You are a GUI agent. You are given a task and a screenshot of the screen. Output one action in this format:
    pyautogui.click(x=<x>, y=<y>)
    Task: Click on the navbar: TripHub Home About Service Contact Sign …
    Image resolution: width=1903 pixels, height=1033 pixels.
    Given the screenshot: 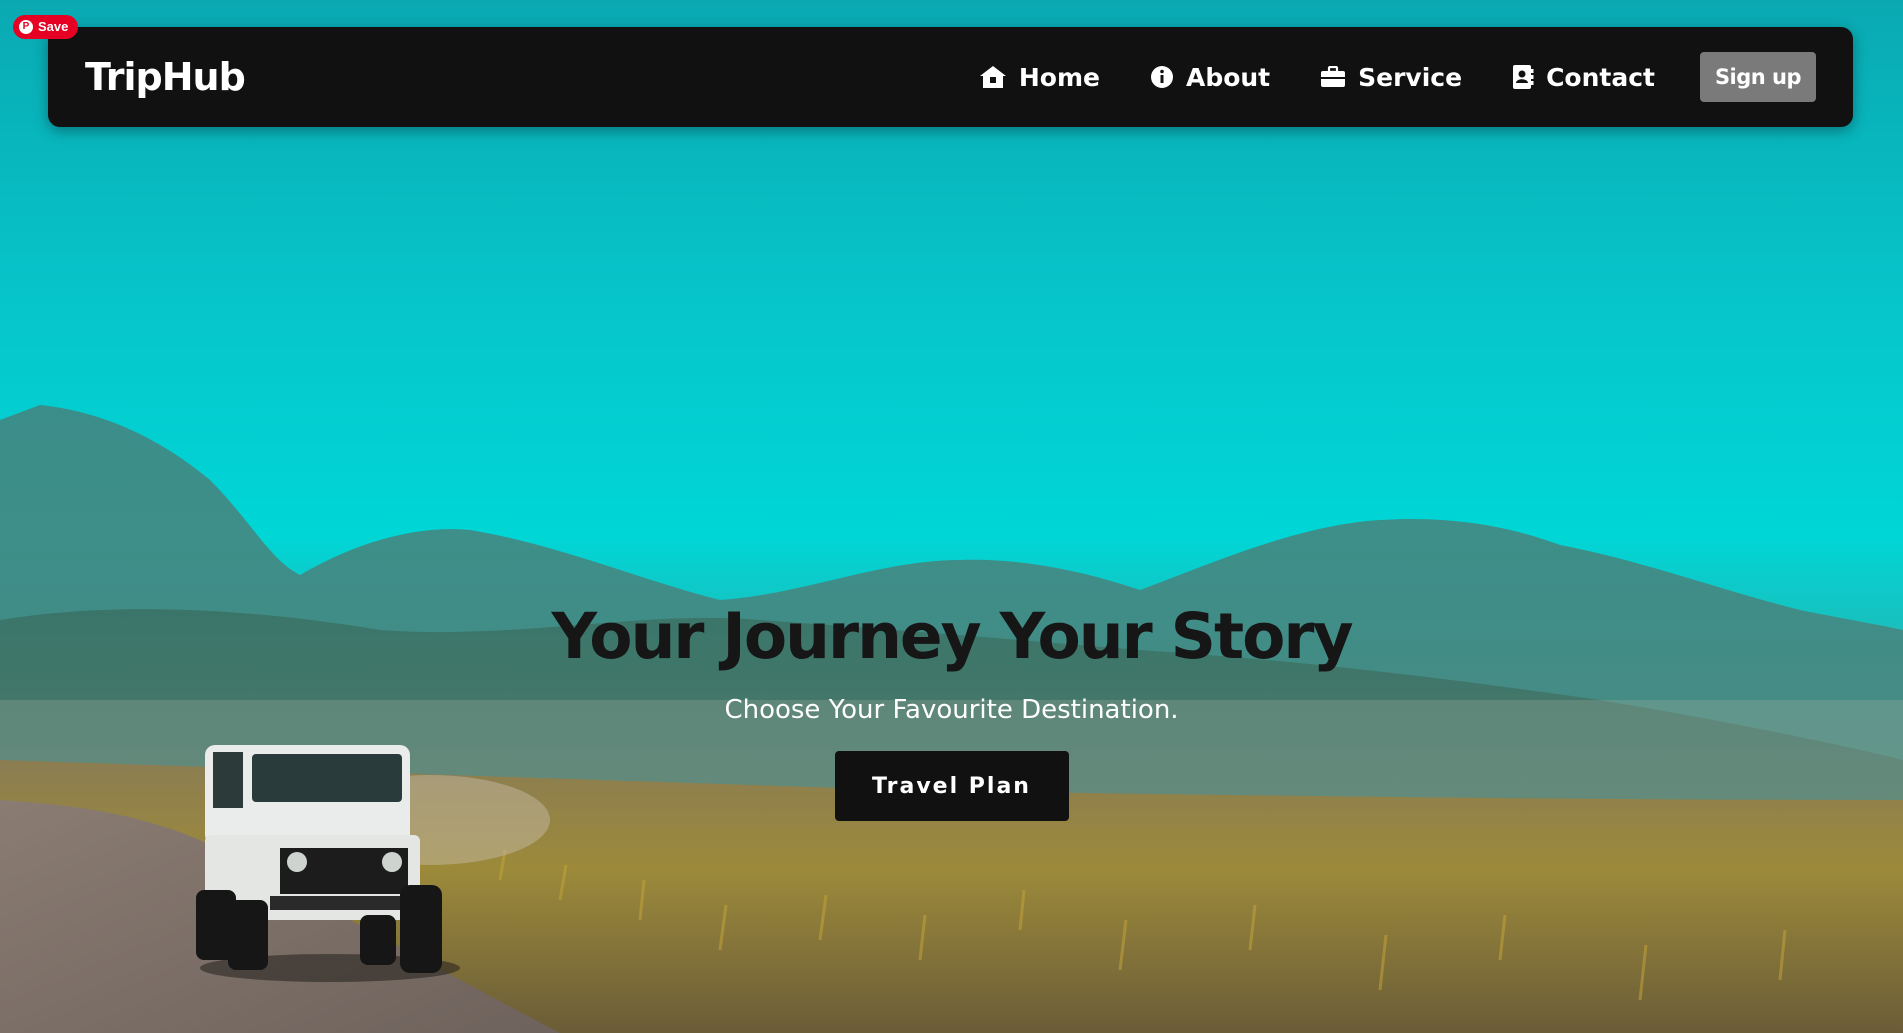 What is the action you would take?
    pyautogui.click(x=950, y=77)
    